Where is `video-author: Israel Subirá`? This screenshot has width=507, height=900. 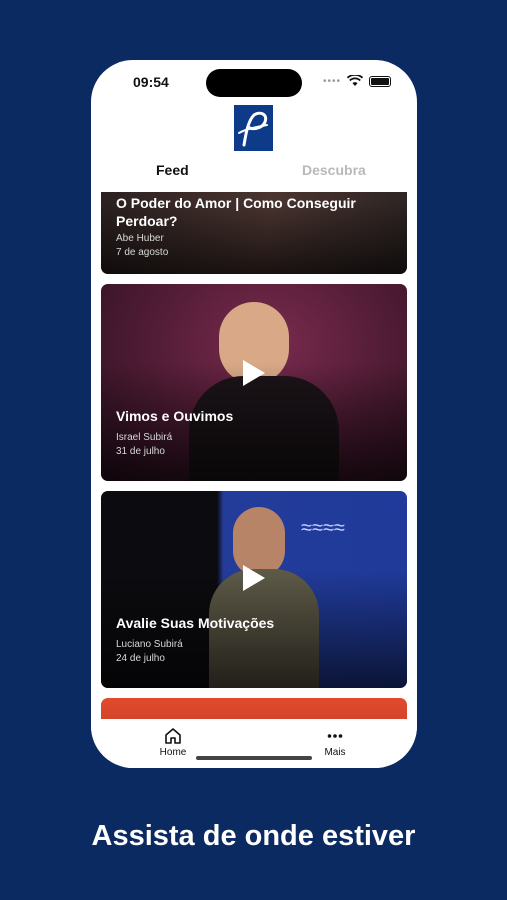
video-author: Israel Subirá is located at coordinates (144, 437).